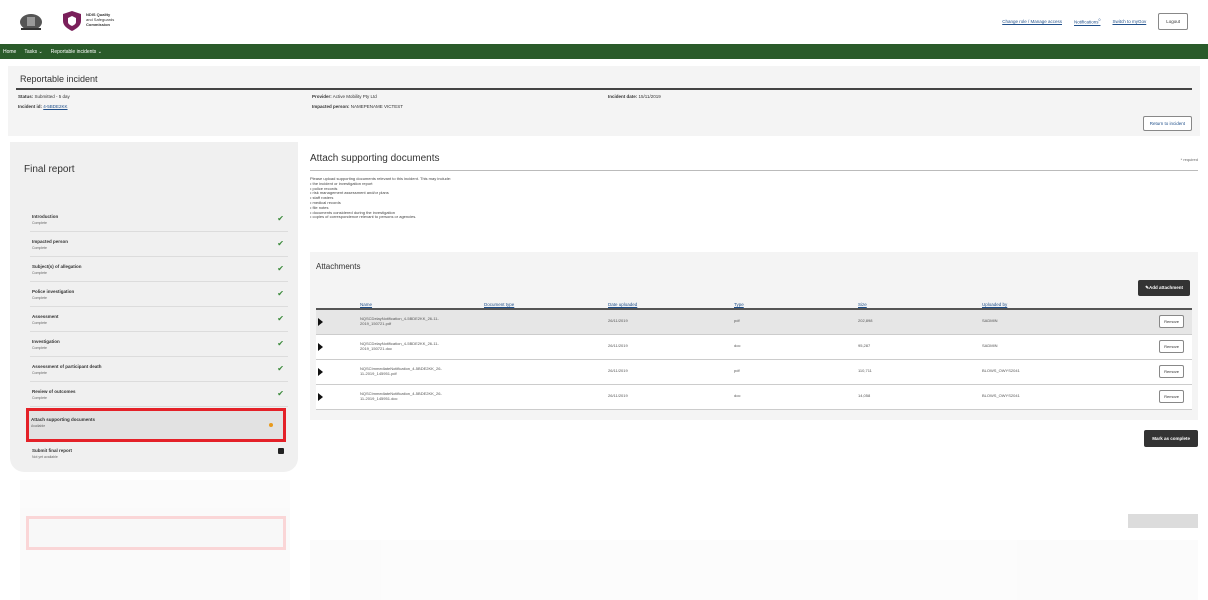 This screenshot has width=1208, height=600. Describe the element at coordinates (26, 96) in the screenshot. I see `status-label: Status:` at that location.